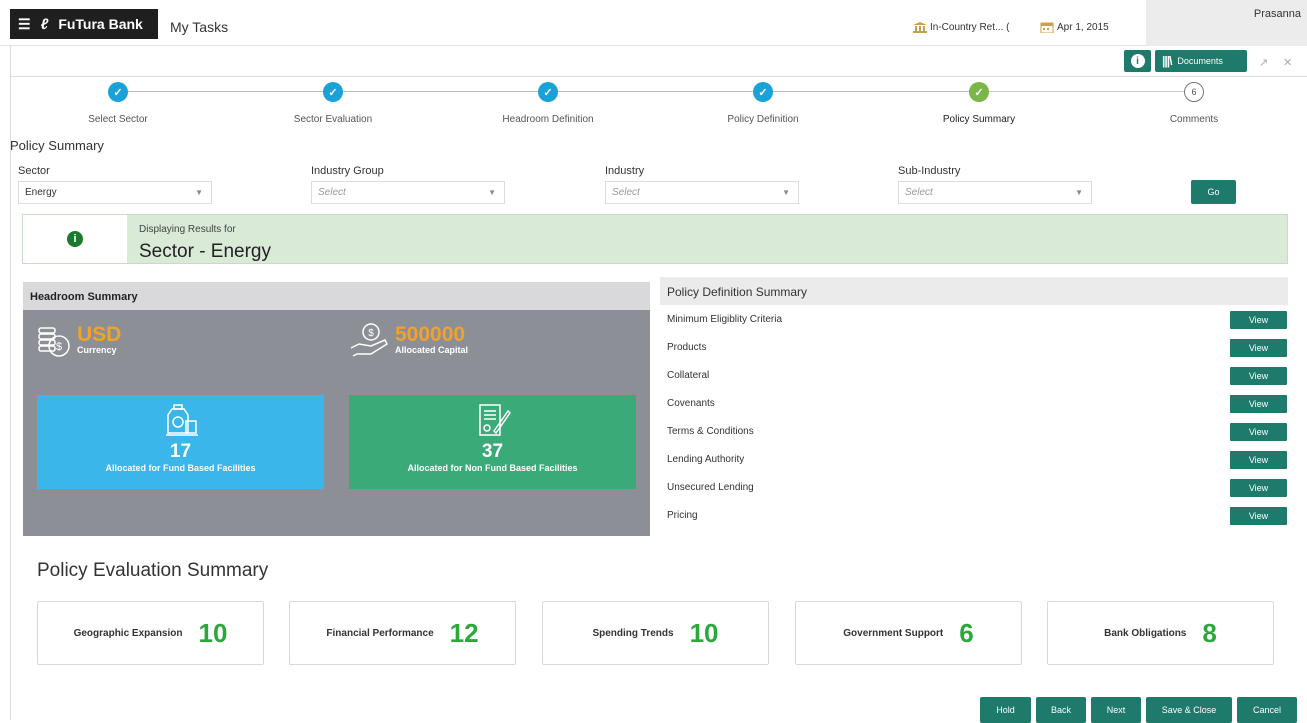 This screenshot has height=723, width=1307. I want to click on evaluation-card: Spending Trends 10, so click(655, 633).